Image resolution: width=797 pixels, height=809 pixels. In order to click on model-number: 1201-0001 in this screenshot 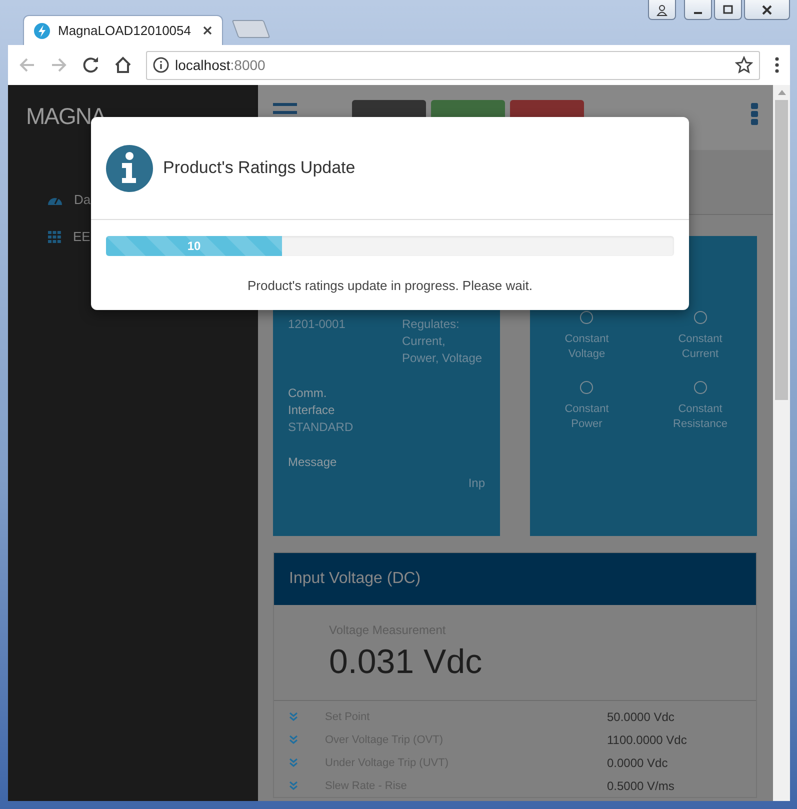, I will do `click(317, 324)`.